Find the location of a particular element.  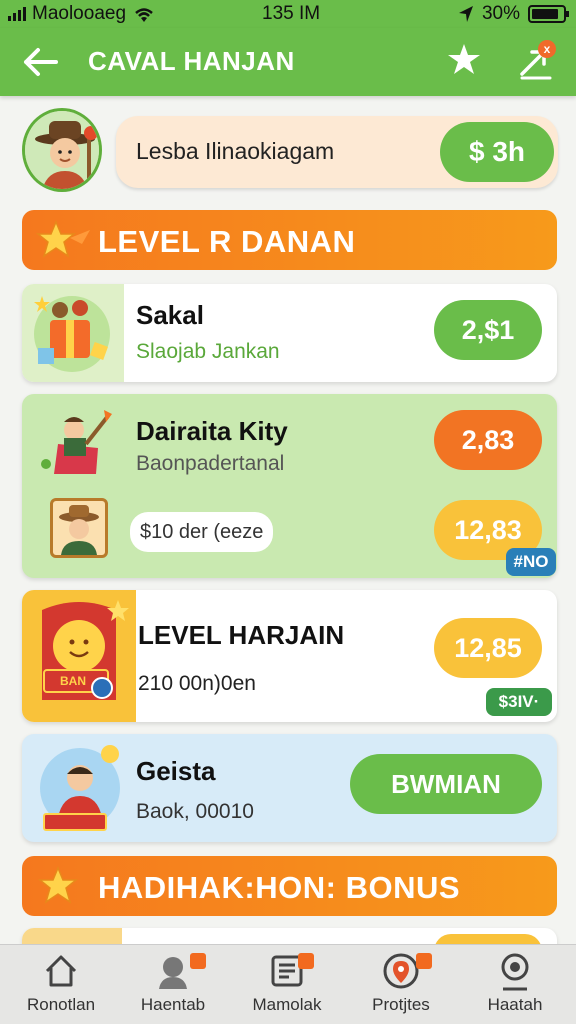

nav-label: Protjtes is located at coordinates (401, 1004).